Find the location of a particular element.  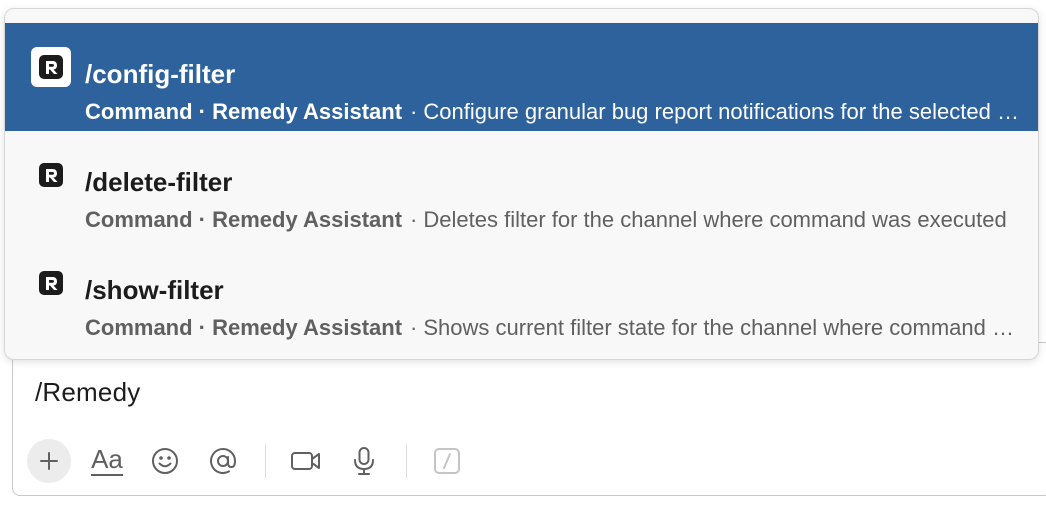

formatting-button: Aa is located at coordinates (107, 461).